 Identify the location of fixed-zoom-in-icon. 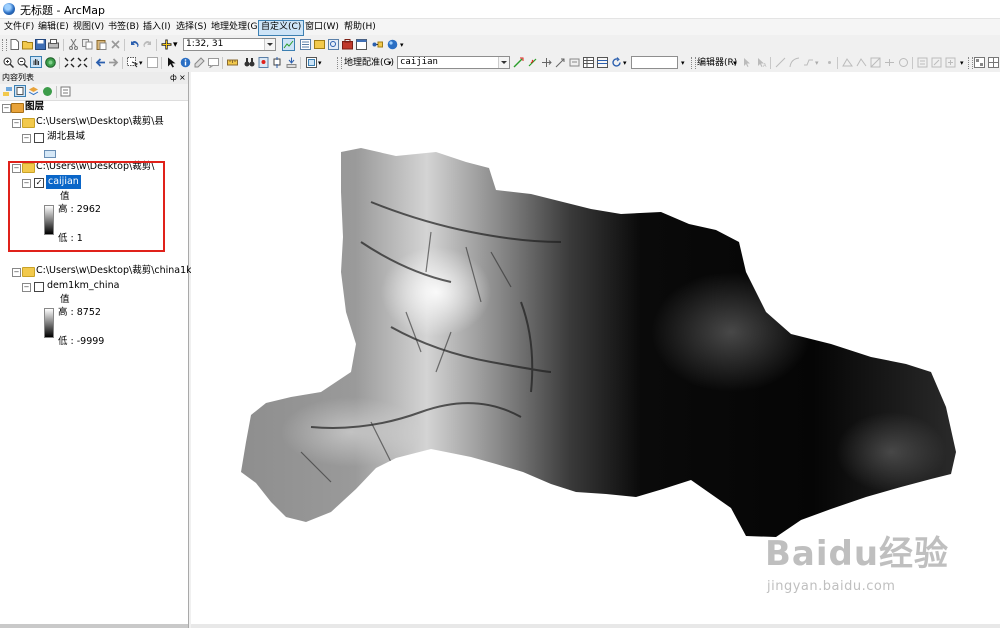
(69, 62).